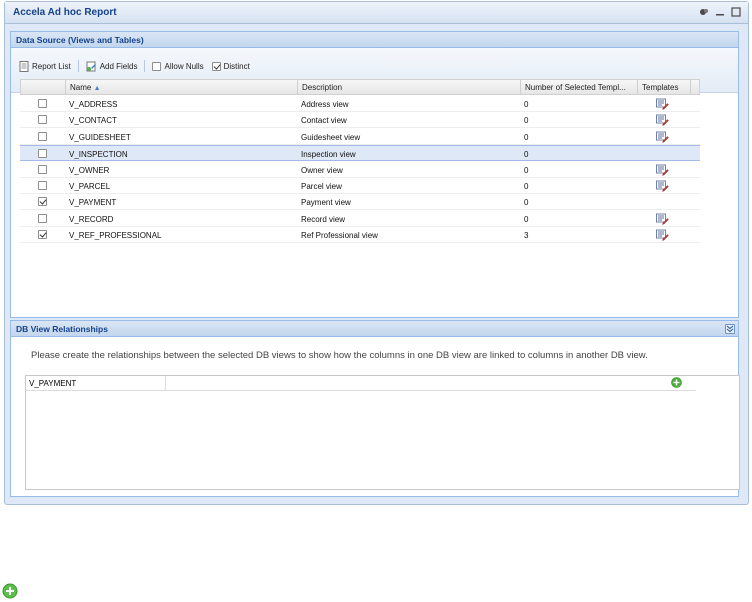  I want to click on table-row: V_OWNER Owner view 0, so click(360, 170).